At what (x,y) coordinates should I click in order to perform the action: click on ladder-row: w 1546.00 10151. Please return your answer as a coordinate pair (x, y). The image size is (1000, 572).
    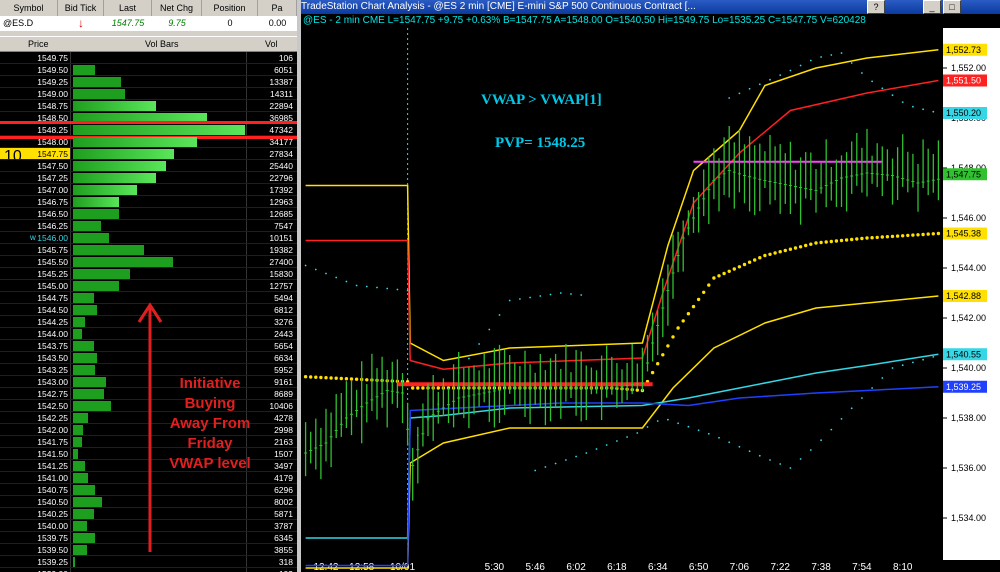
    Looking at the image, I should click on (148, 238).